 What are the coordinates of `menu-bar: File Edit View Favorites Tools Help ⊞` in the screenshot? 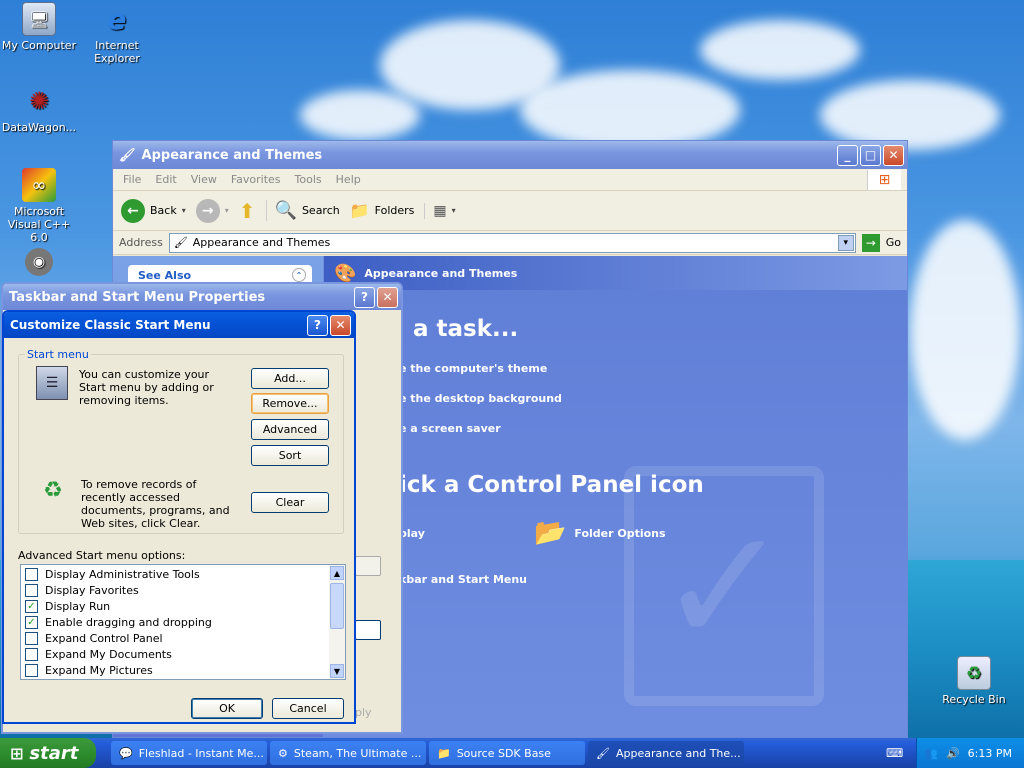 It's located at (510, 180).